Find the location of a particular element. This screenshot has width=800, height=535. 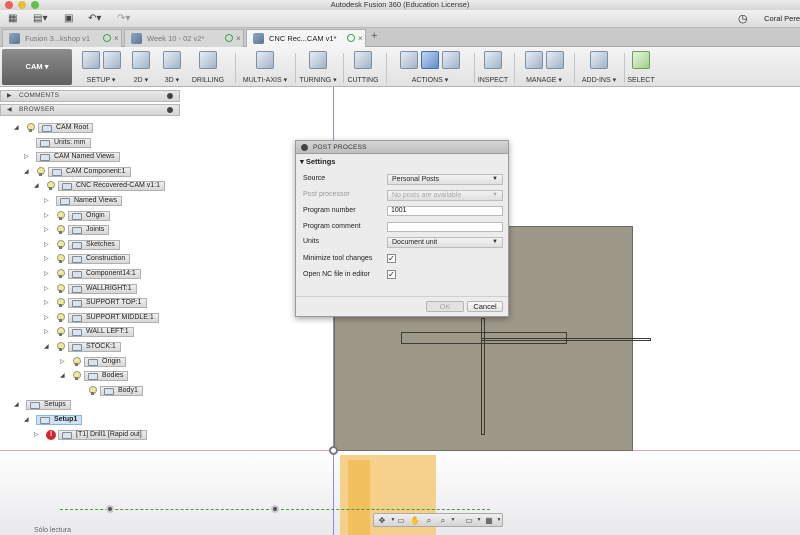

2d-group: 2D ▾ is located at coordinates (141, 67).